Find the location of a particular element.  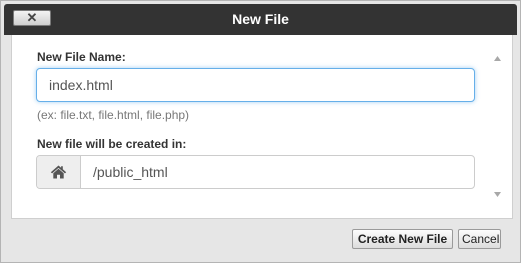

location-label: New file will be created in: is located at coordinates (112, 144).